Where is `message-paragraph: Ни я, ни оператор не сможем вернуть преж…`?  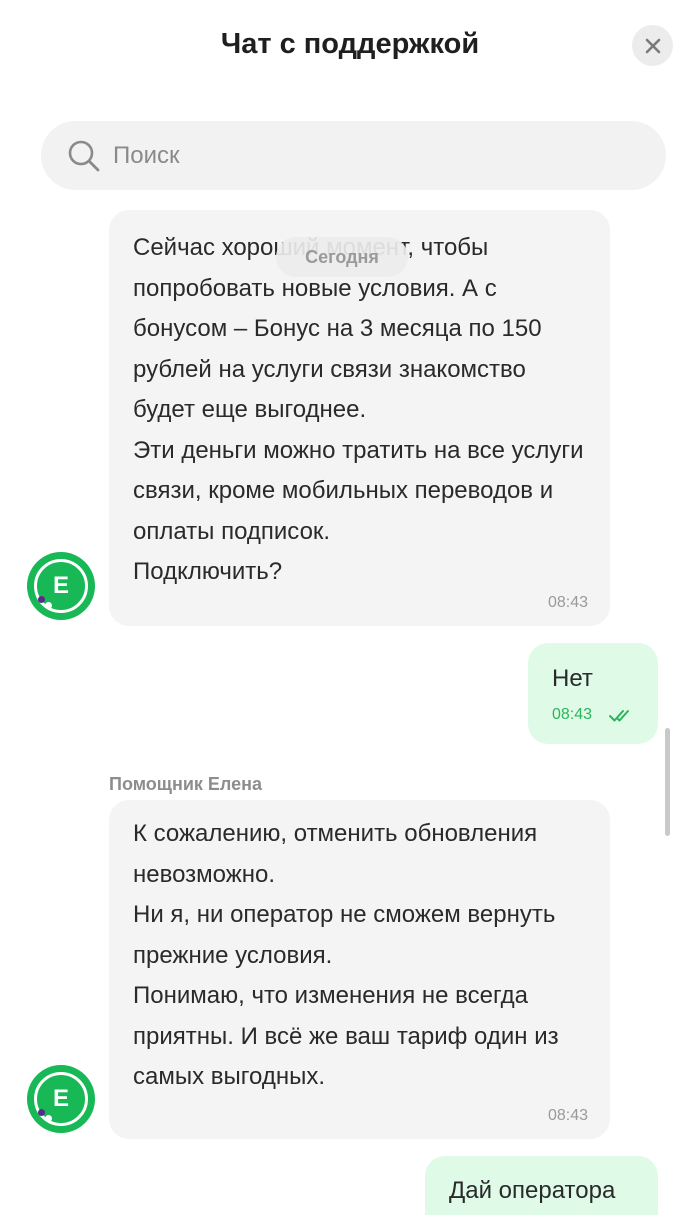
message-paragraph: Ни я, ни оператор не сможем вернуть преж… is located at coordinates (344, 935).